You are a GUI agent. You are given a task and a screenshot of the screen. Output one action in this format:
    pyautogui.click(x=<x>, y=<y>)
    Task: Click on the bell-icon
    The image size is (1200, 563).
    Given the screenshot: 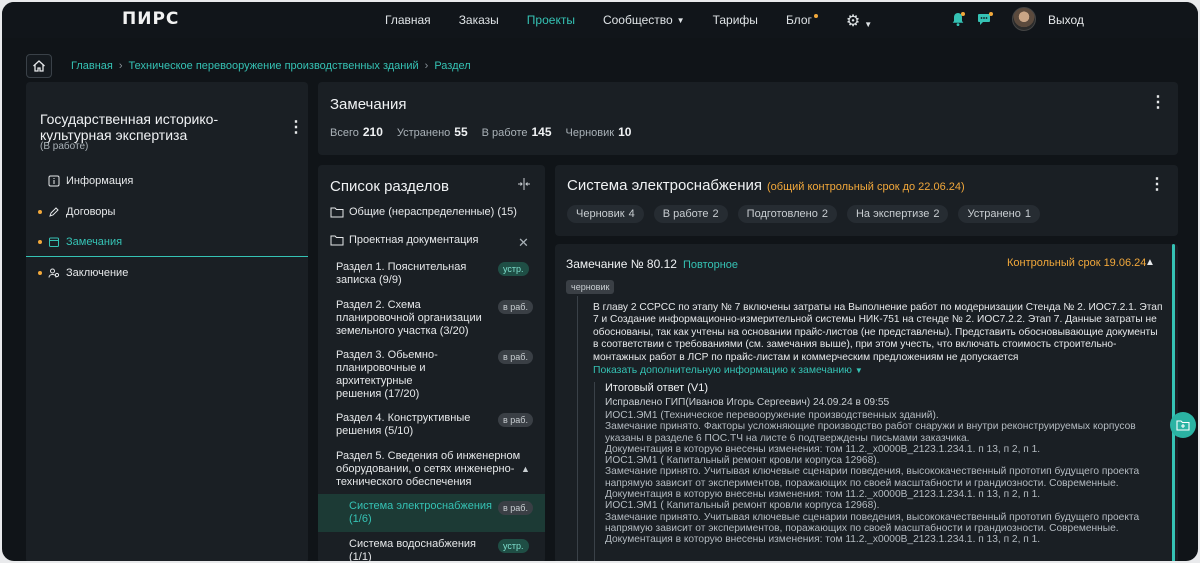 What is the action you would take?
    pyautogui.click(x=958, y=19)
    